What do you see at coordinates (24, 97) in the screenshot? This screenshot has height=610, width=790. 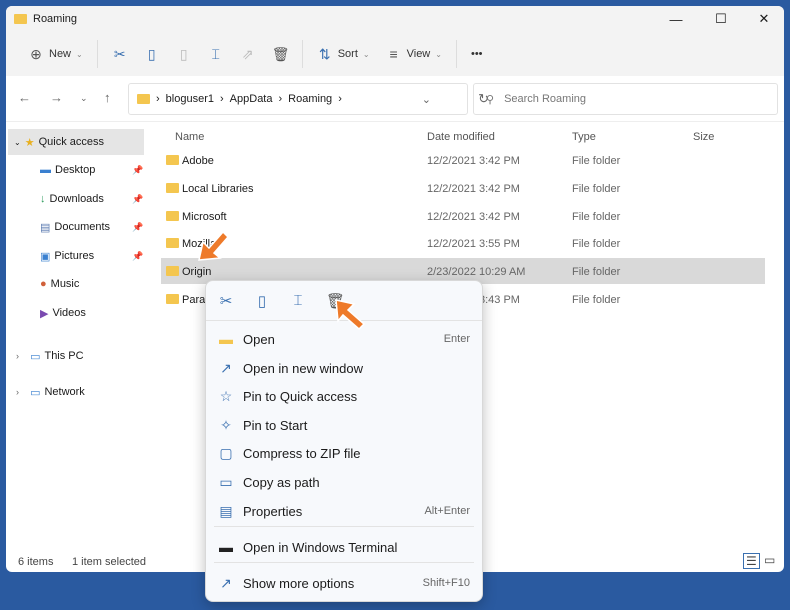 I see `back-button: ←` at bounding box center [24, 97].